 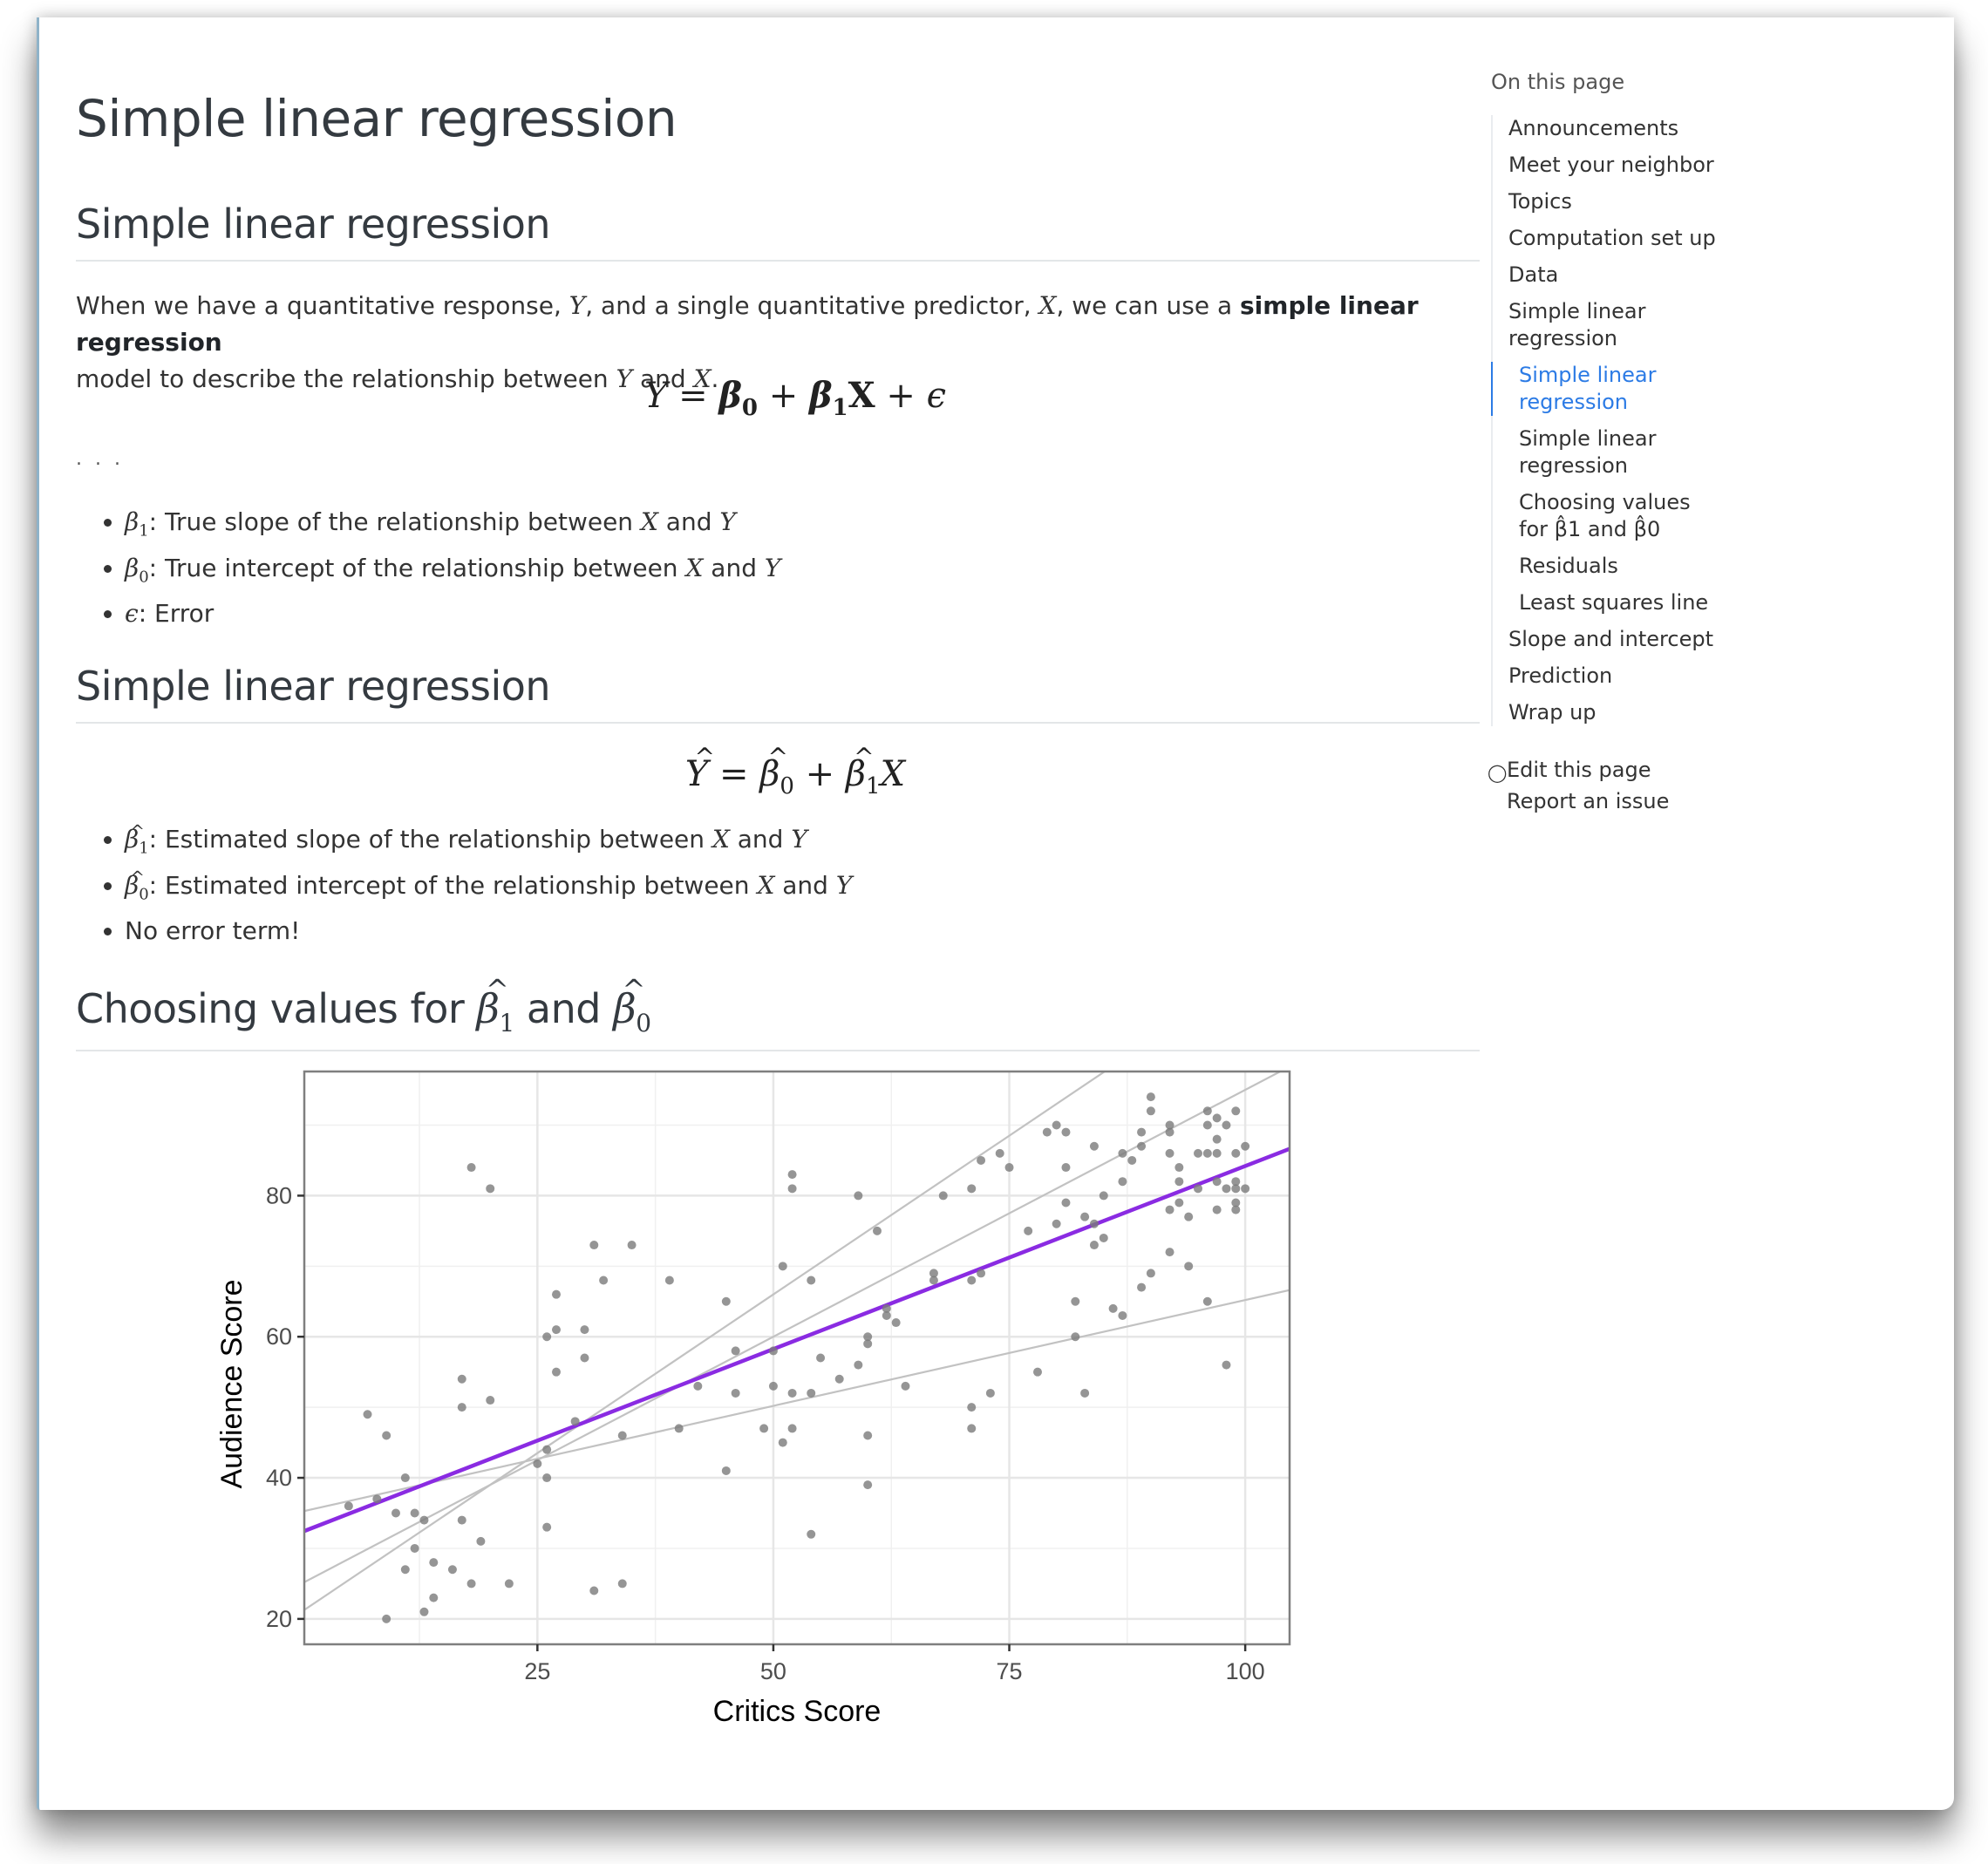 I want to click on toc-item: Wrap up, so click(x=1675, y=712).